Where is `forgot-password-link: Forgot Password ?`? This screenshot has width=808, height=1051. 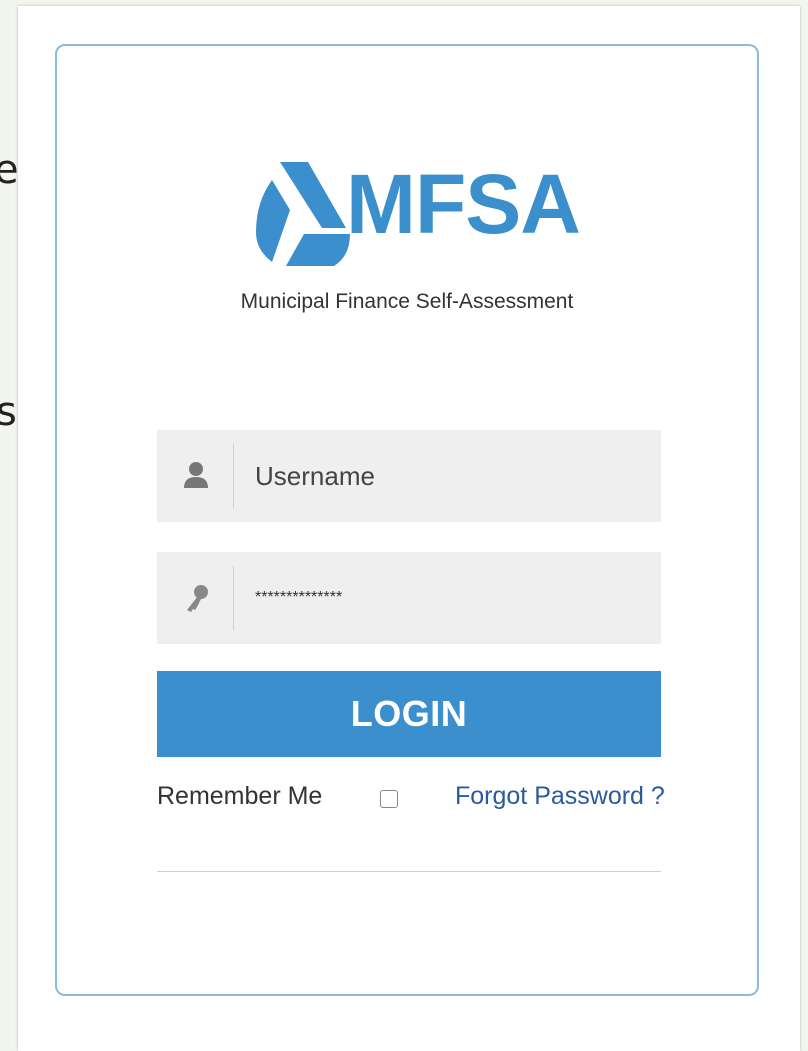
forgot-password-link: Forgot Password ? is located at coordinates (560, 796).